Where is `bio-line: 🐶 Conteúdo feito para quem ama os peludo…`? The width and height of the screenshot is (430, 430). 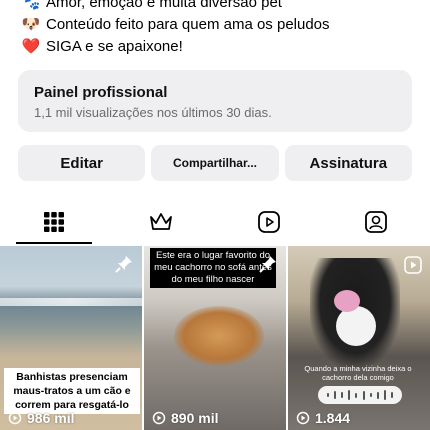 bio-line: 🐶 Conteúdo feito para quem ama os peludo… is located at coordinates (220, 25).